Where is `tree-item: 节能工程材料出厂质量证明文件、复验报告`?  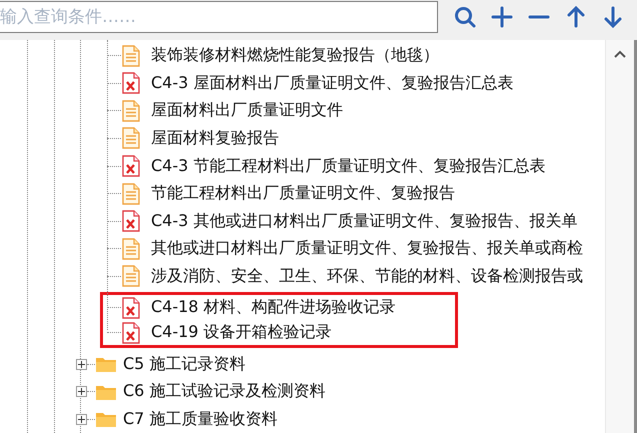
tree-item: 节能工程材料出厂质量证明文件、复验报告 is located at coordinates (303, 193).